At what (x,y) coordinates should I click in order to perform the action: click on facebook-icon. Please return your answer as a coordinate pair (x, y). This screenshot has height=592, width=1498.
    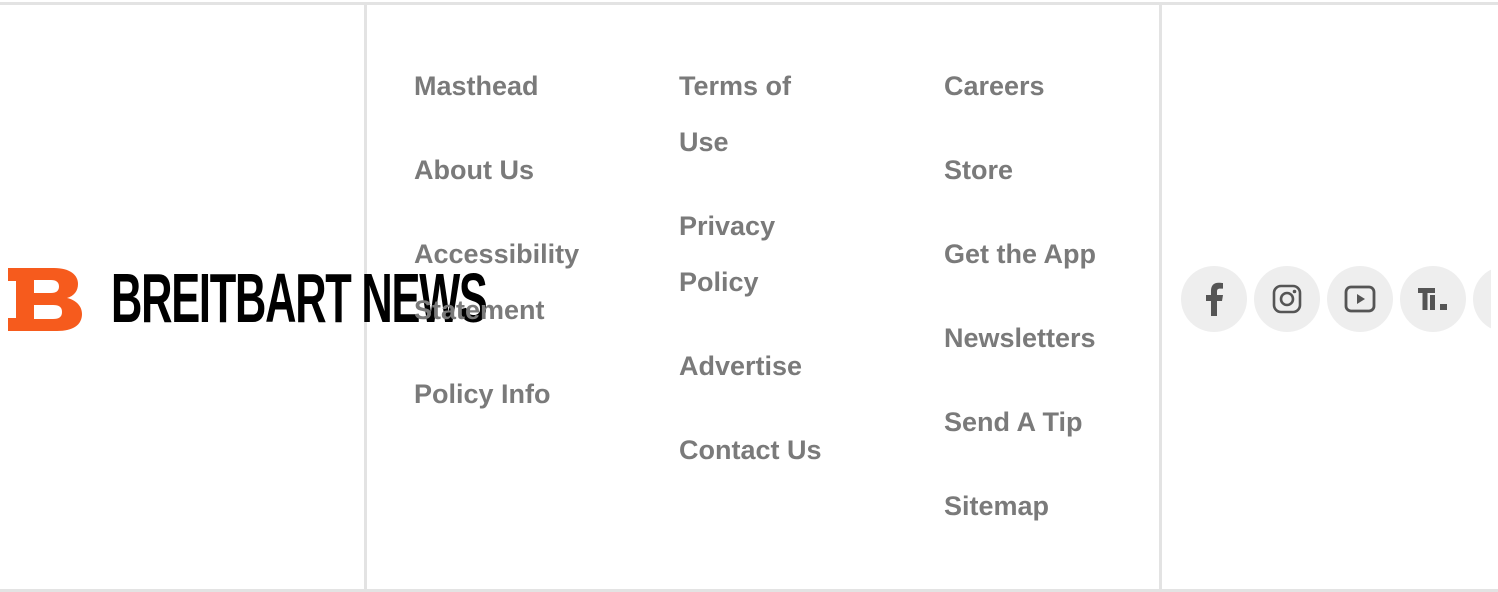
    Looking at the image, I should click on (1214, 299).